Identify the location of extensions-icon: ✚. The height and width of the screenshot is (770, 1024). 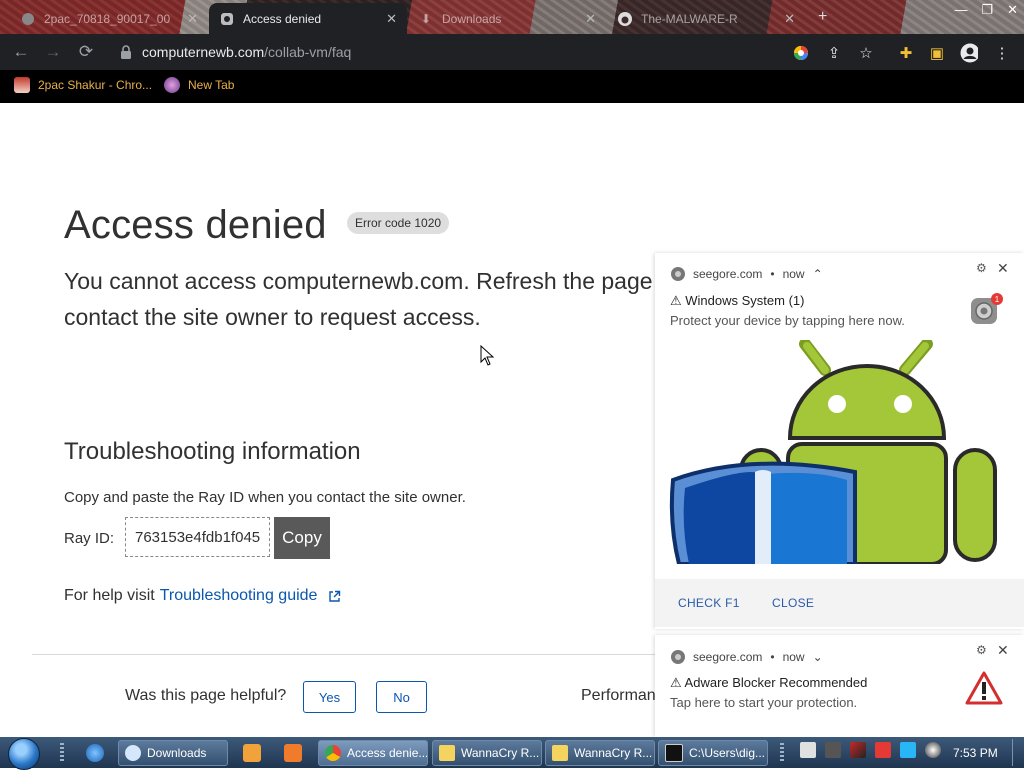
(906, 53).